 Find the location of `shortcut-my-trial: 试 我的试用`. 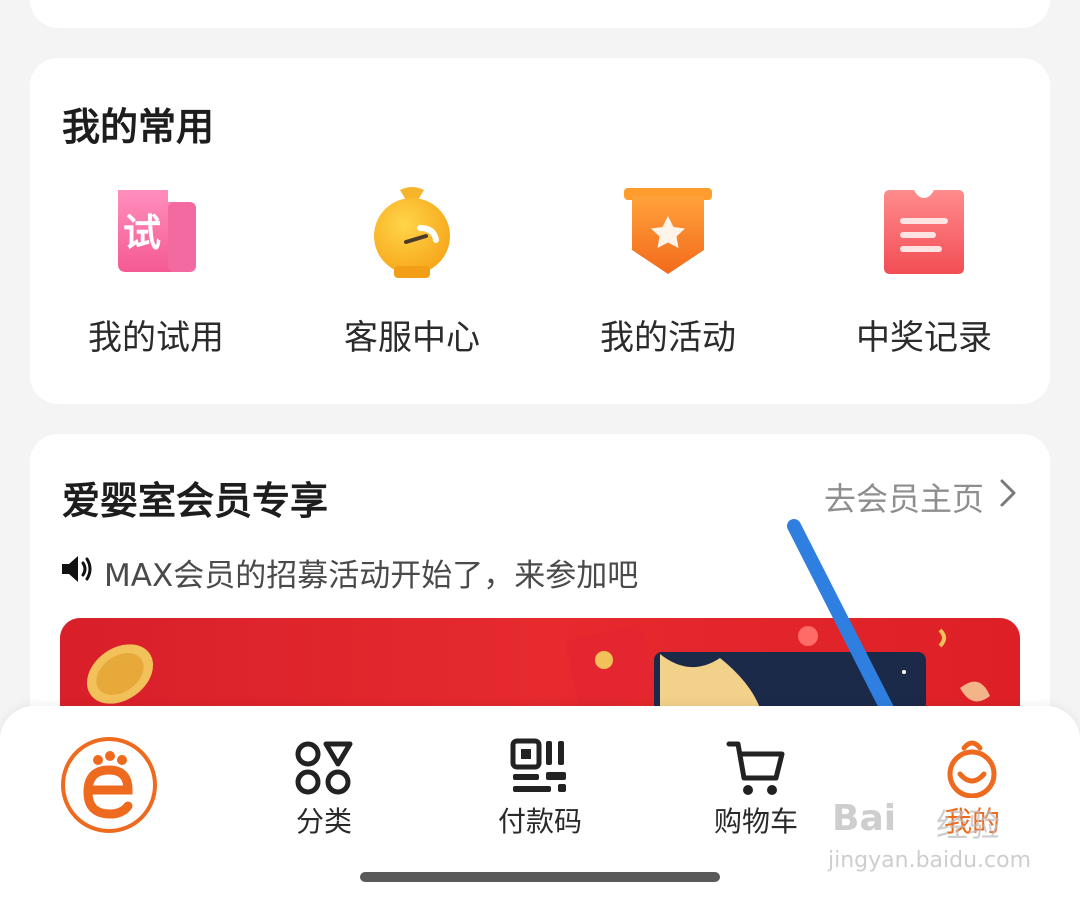

shortcut-my-trial: 试 我的试用 is located at coordinates (156, 277).